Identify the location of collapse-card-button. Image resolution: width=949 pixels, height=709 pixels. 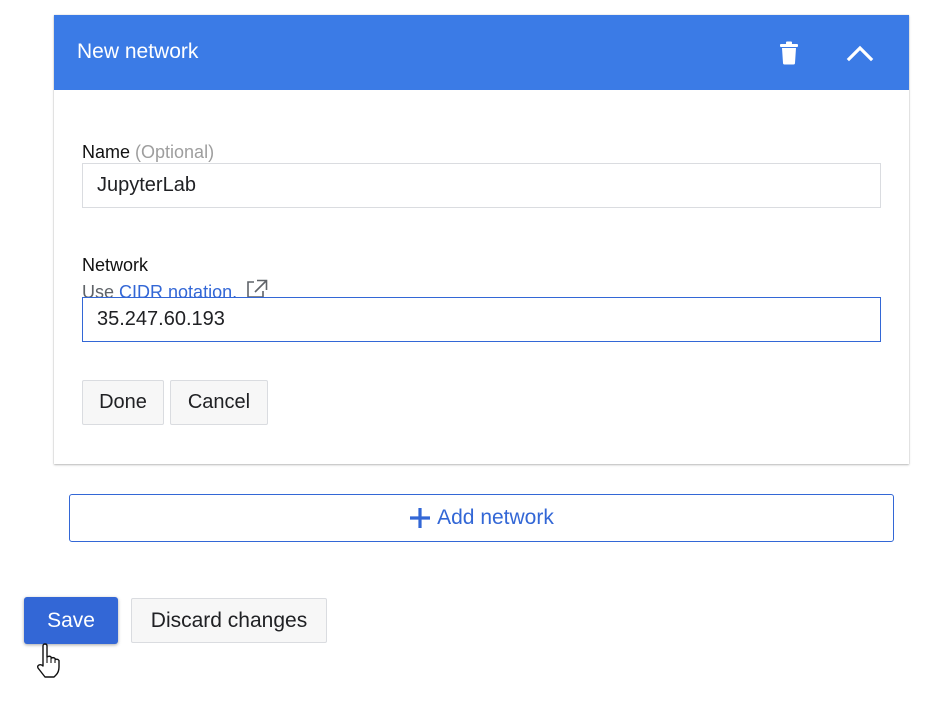
(860, 53).